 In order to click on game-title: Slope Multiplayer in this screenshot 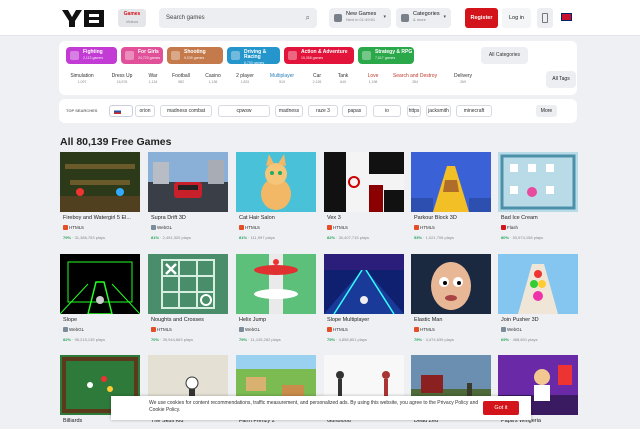, I will do `click(348, 320)`.